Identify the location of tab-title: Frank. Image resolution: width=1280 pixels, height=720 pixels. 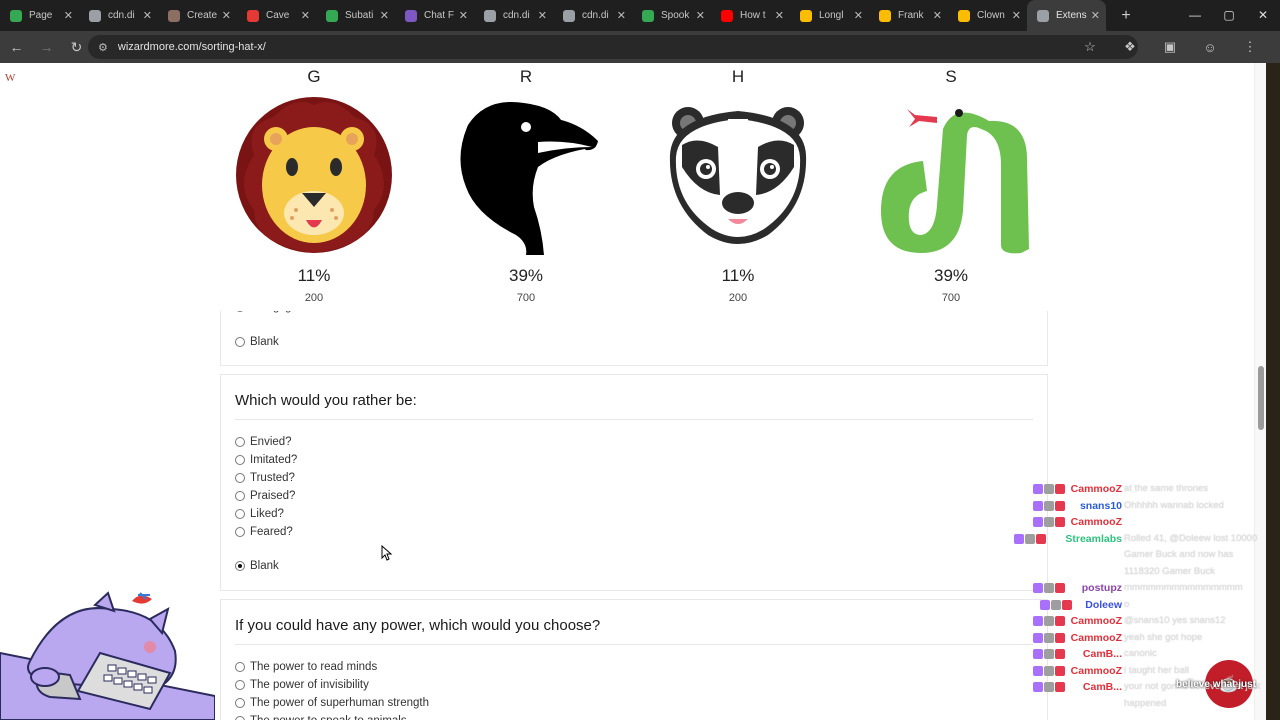
(911, 15).